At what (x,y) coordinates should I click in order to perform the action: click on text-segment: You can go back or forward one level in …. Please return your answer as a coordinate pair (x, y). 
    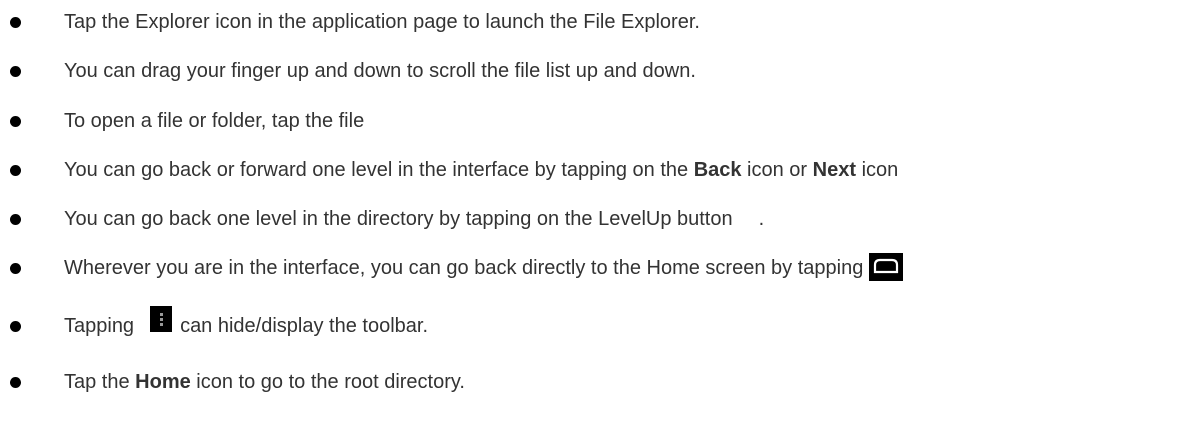
    Looking at the image, I should click on (379, 170).